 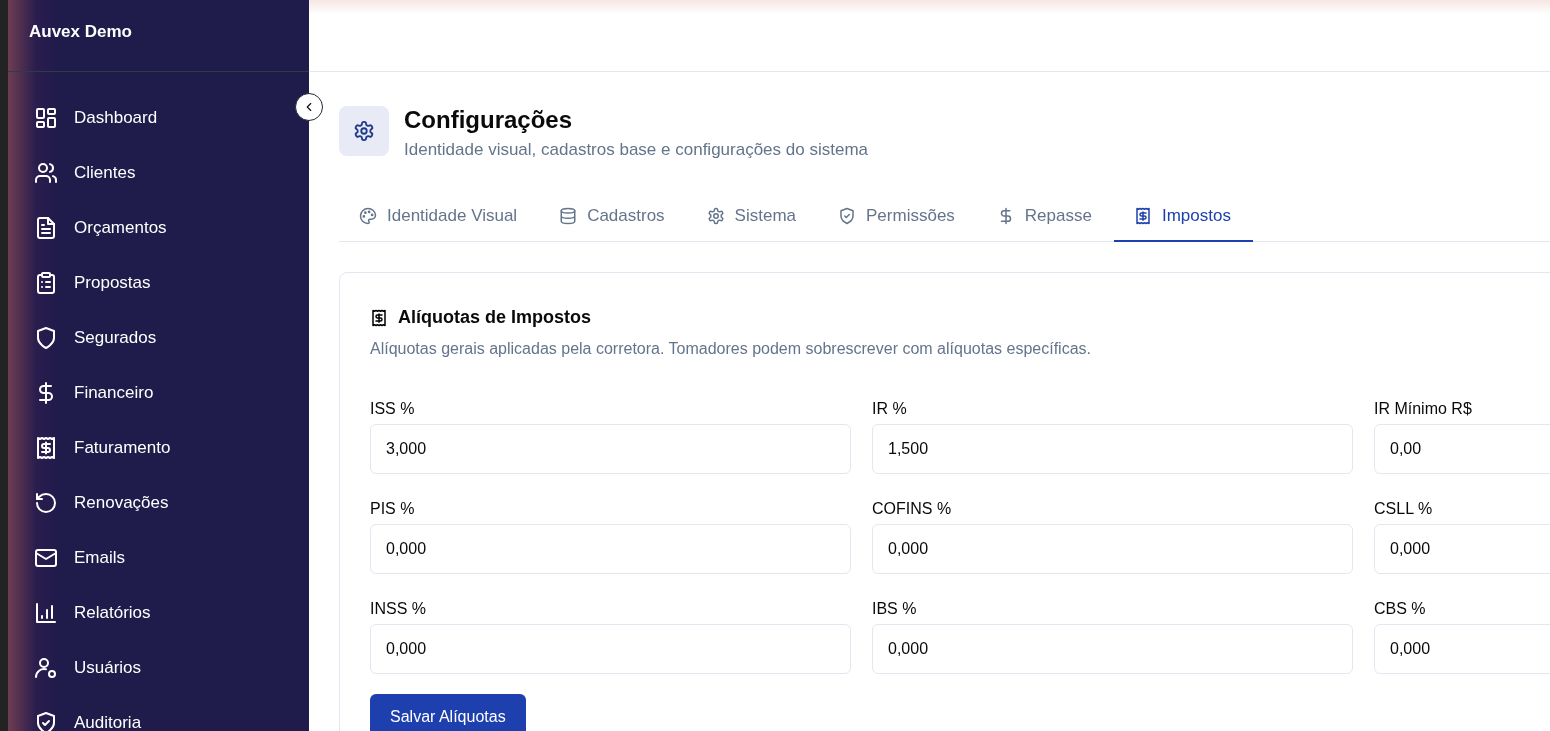 I want to click on field-label: COFINS %, so click(x=912, y=509).